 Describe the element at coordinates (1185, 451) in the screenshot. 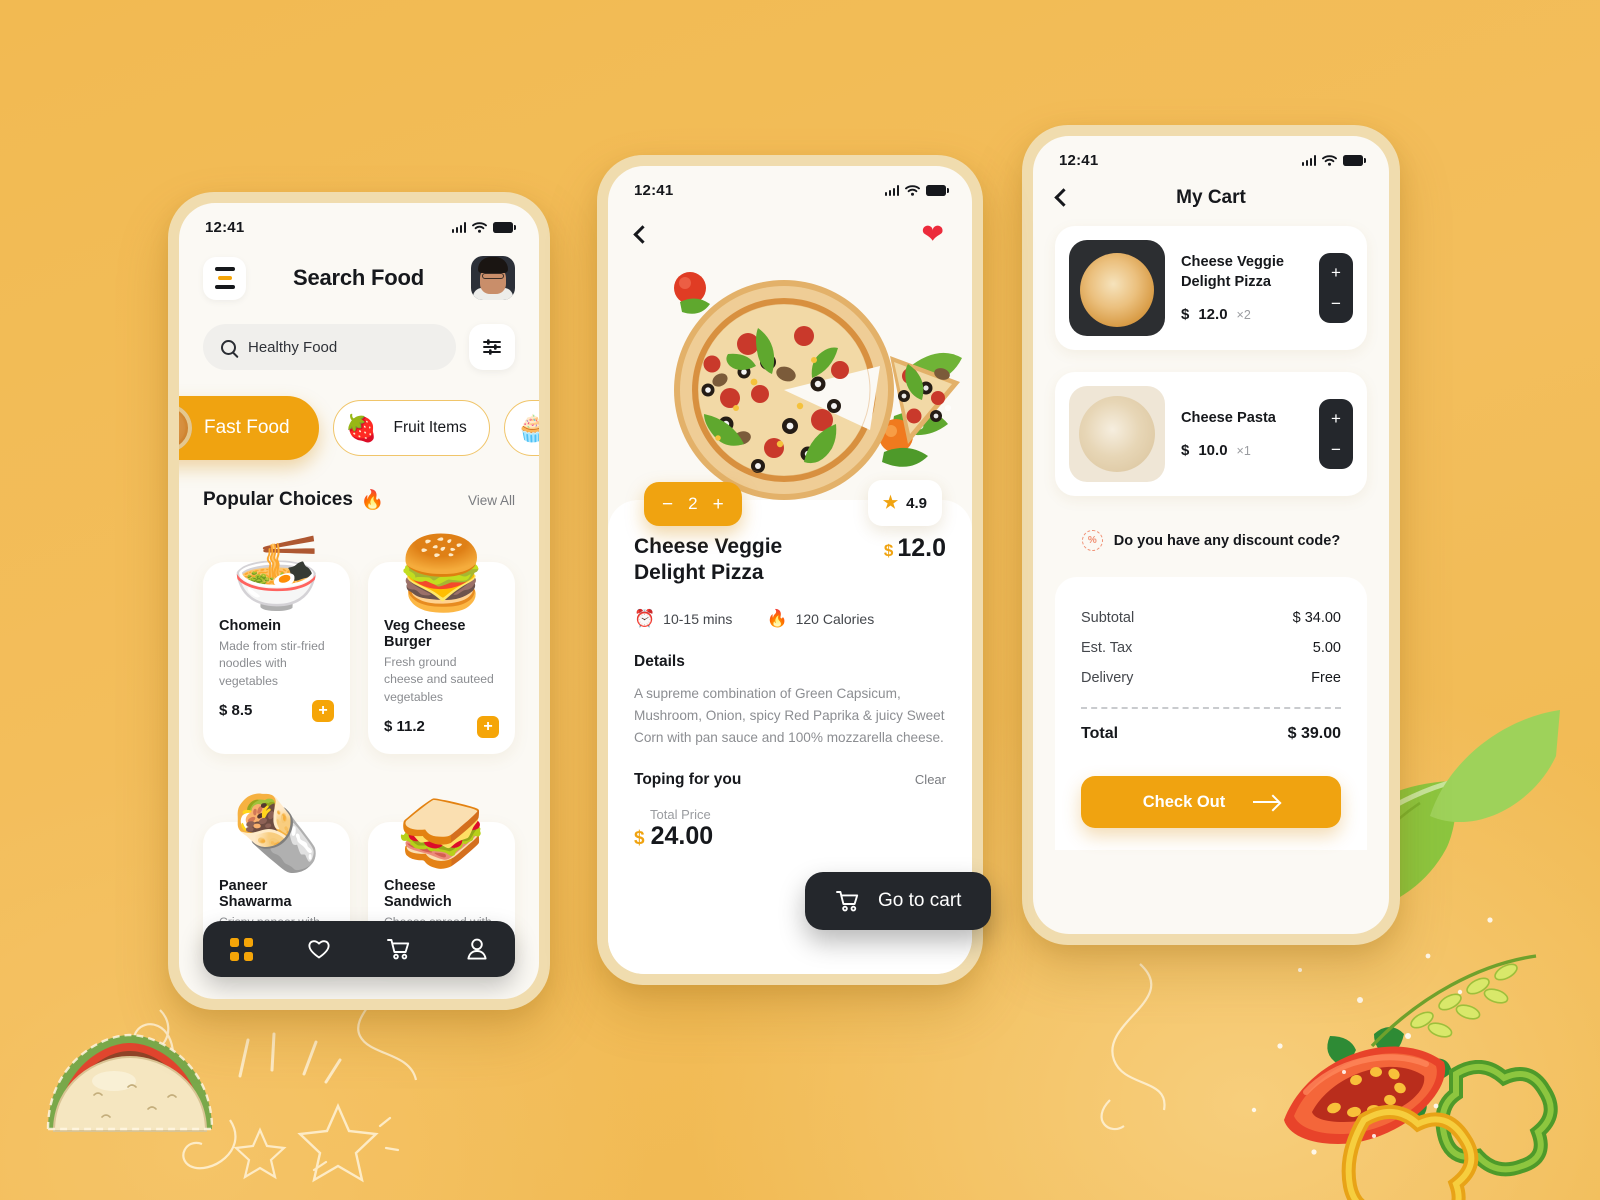

I see `cart-item-currency: $` at that location.